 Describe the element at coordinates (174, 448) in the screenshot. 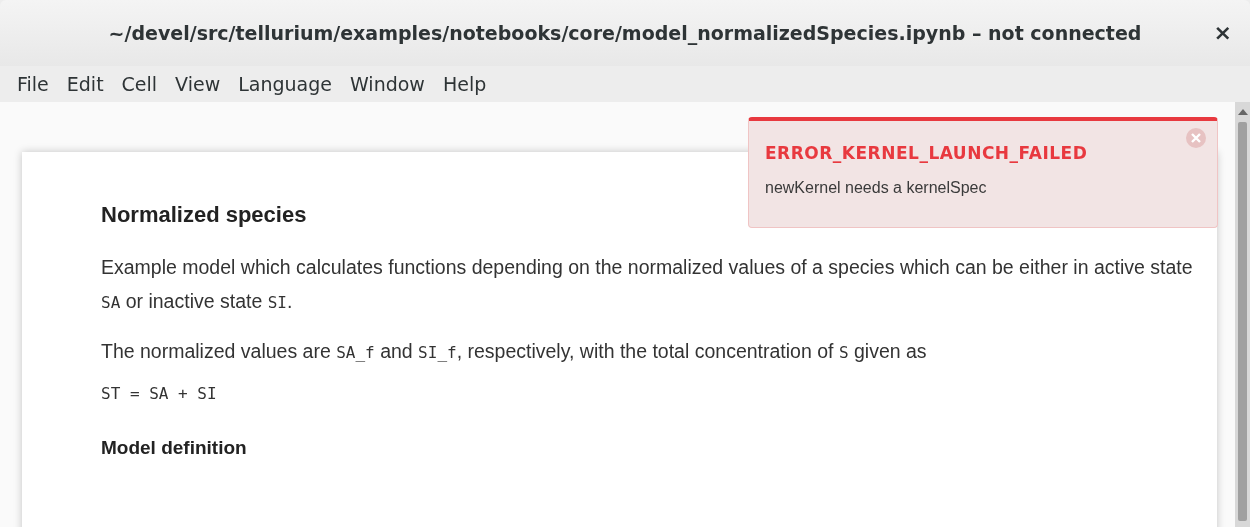

I see `notebook-subheading: Model definition` at that location.